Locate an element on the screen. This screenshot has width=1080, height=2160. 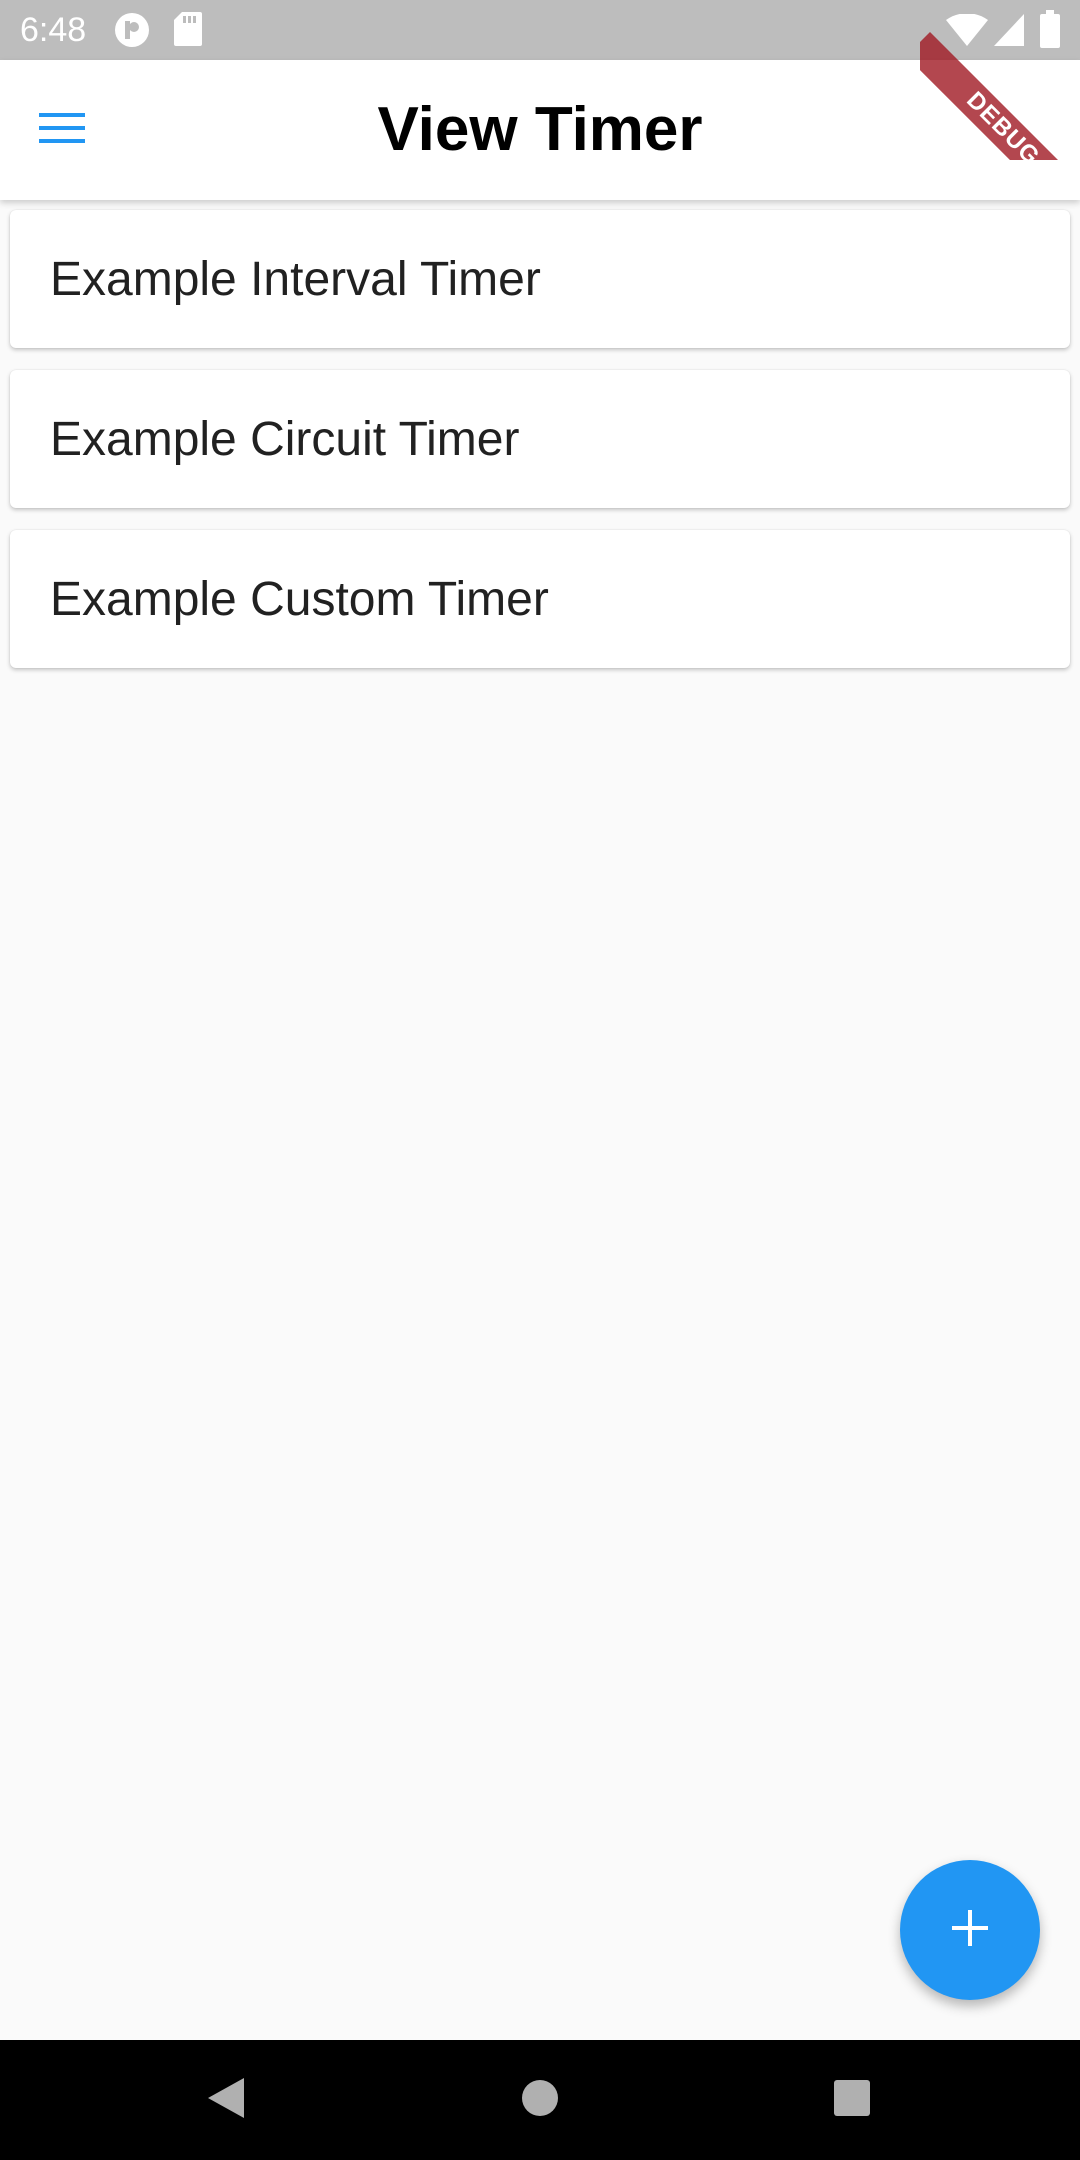
wifi-icon is located at coordinates (967, 32).